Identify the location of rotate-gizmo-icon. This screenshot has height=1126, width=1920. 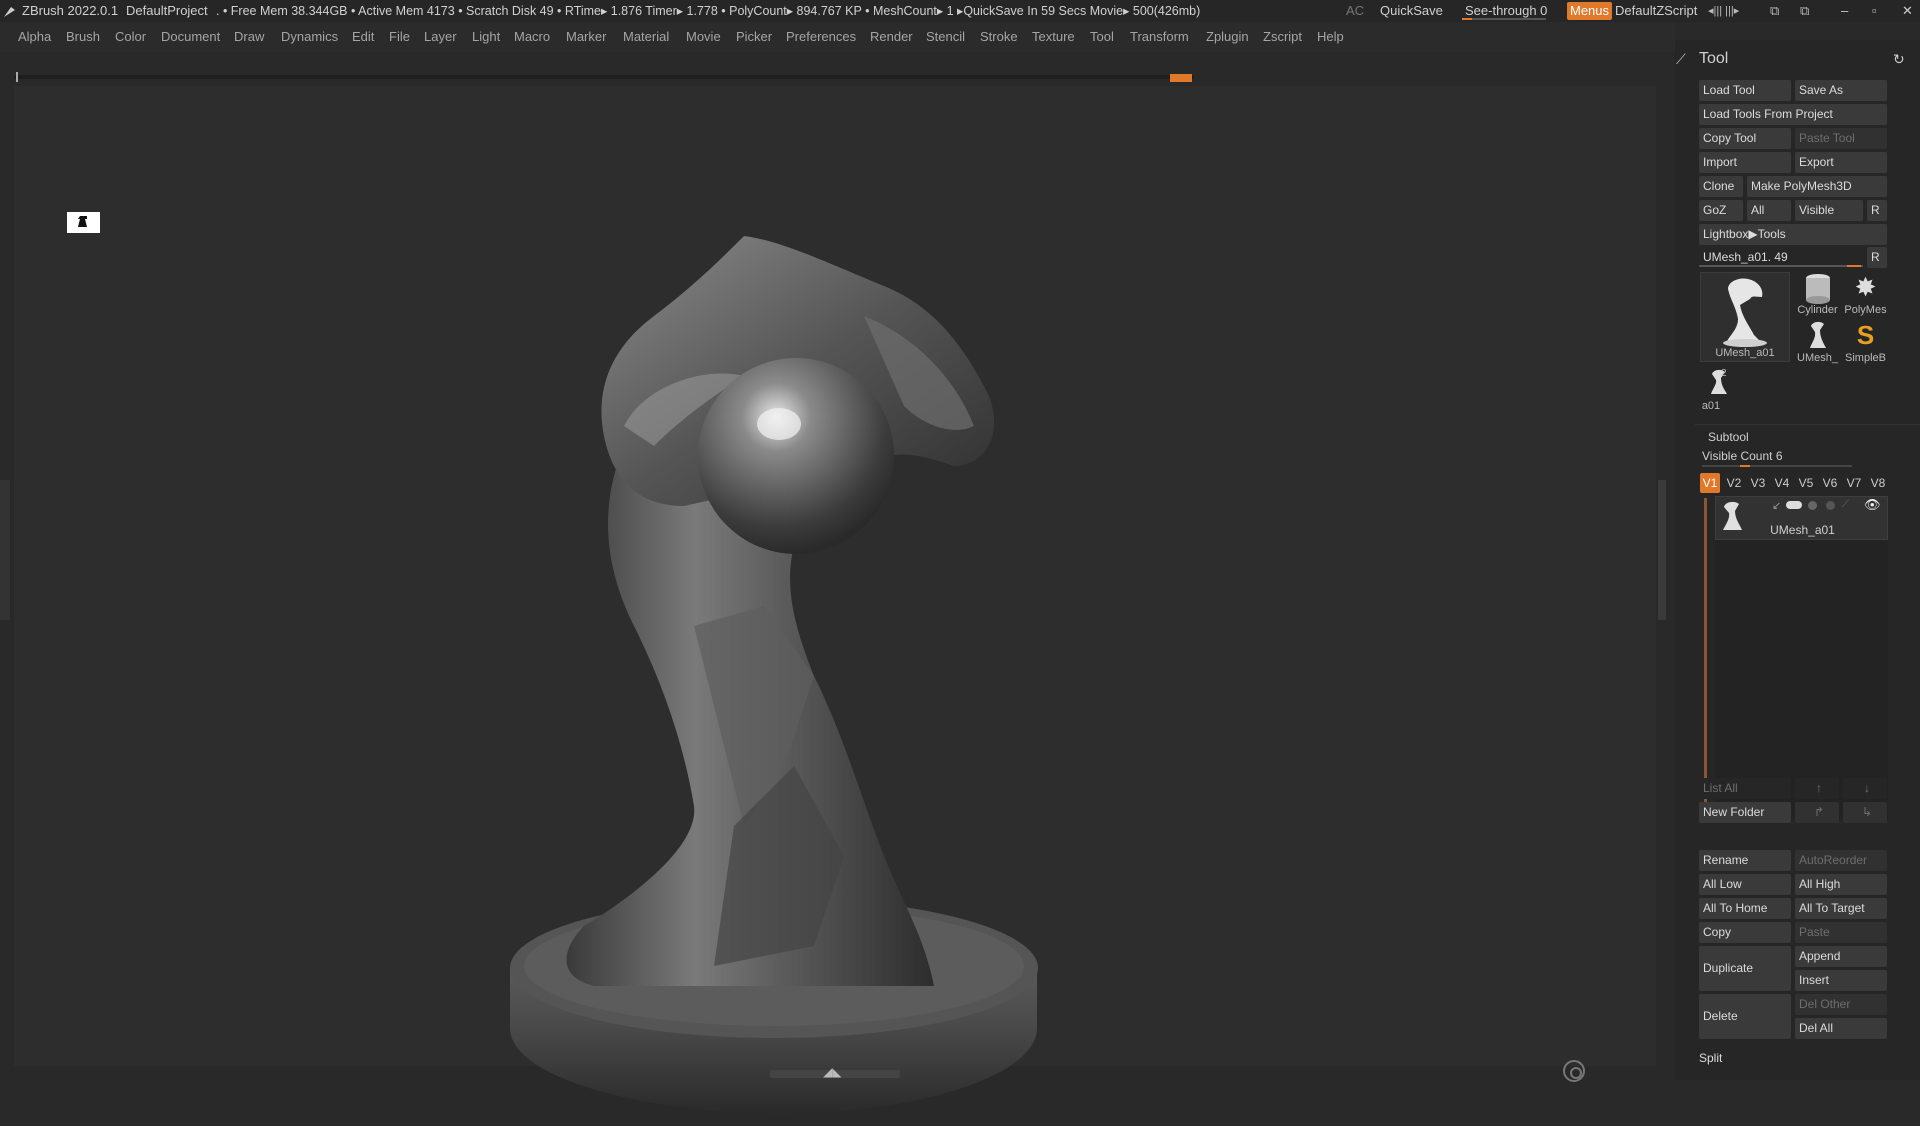
(1574, 1071).